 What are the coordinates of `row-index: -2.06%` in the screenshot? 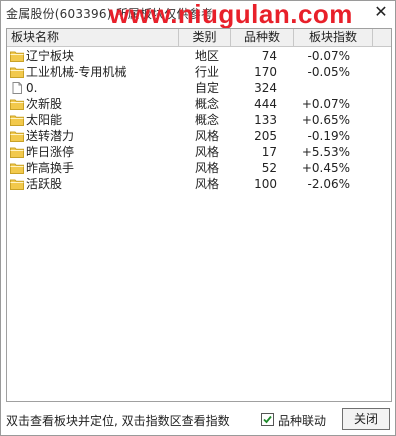 It's located at (328, 184).